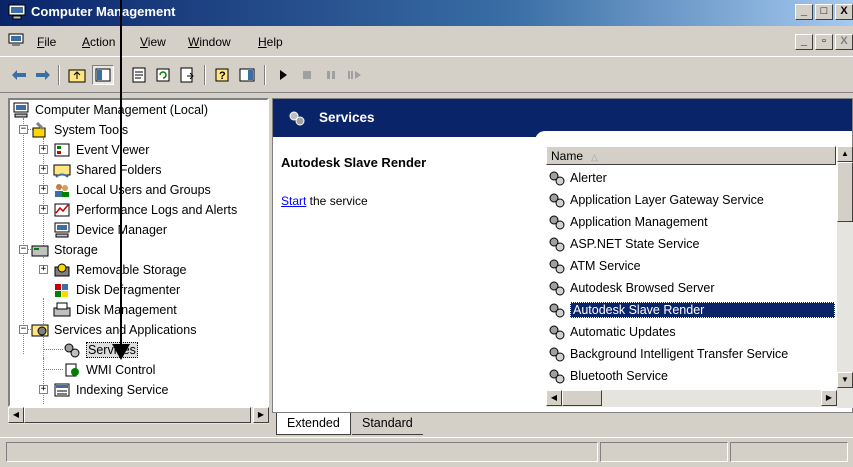 This screenshot has height=467, width=853. I want to click on action-pane-icon, so click(247, 75).